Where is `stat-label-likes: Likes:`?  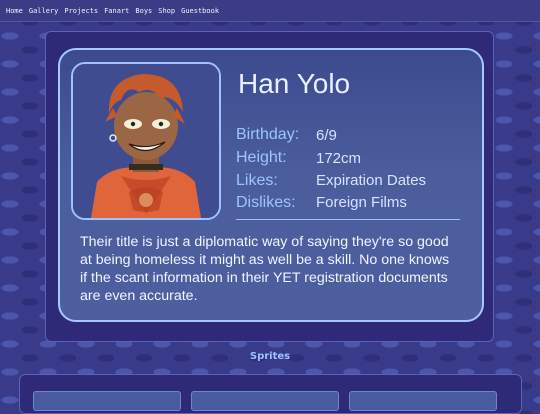 stat-label-likes: Likes: is located at coordinates (257, 180).